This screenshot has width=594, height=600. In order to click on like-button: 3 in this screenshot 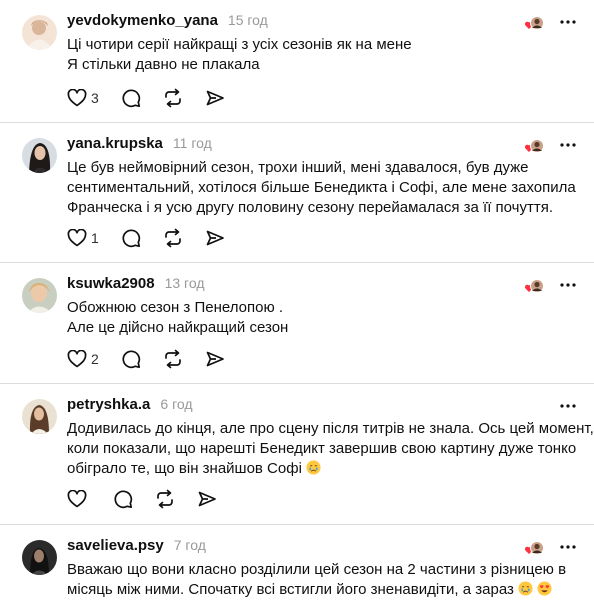, I will do `click(83, 98)`.